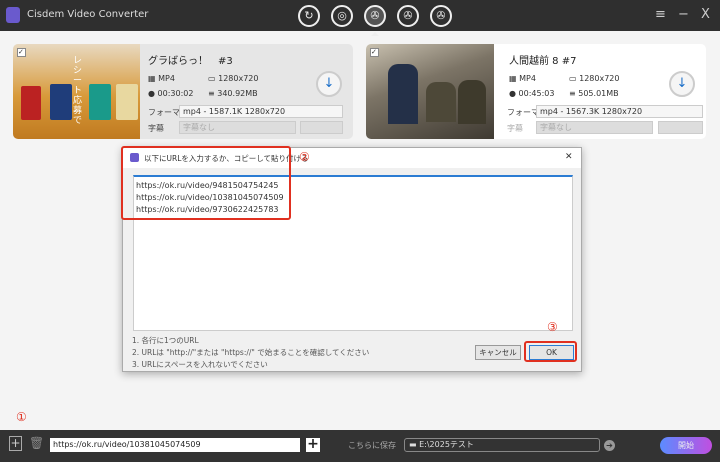 The height and width of the screenshot is (462, 720). I want to click on cancel-button: キャンセル, so click(498, 352).